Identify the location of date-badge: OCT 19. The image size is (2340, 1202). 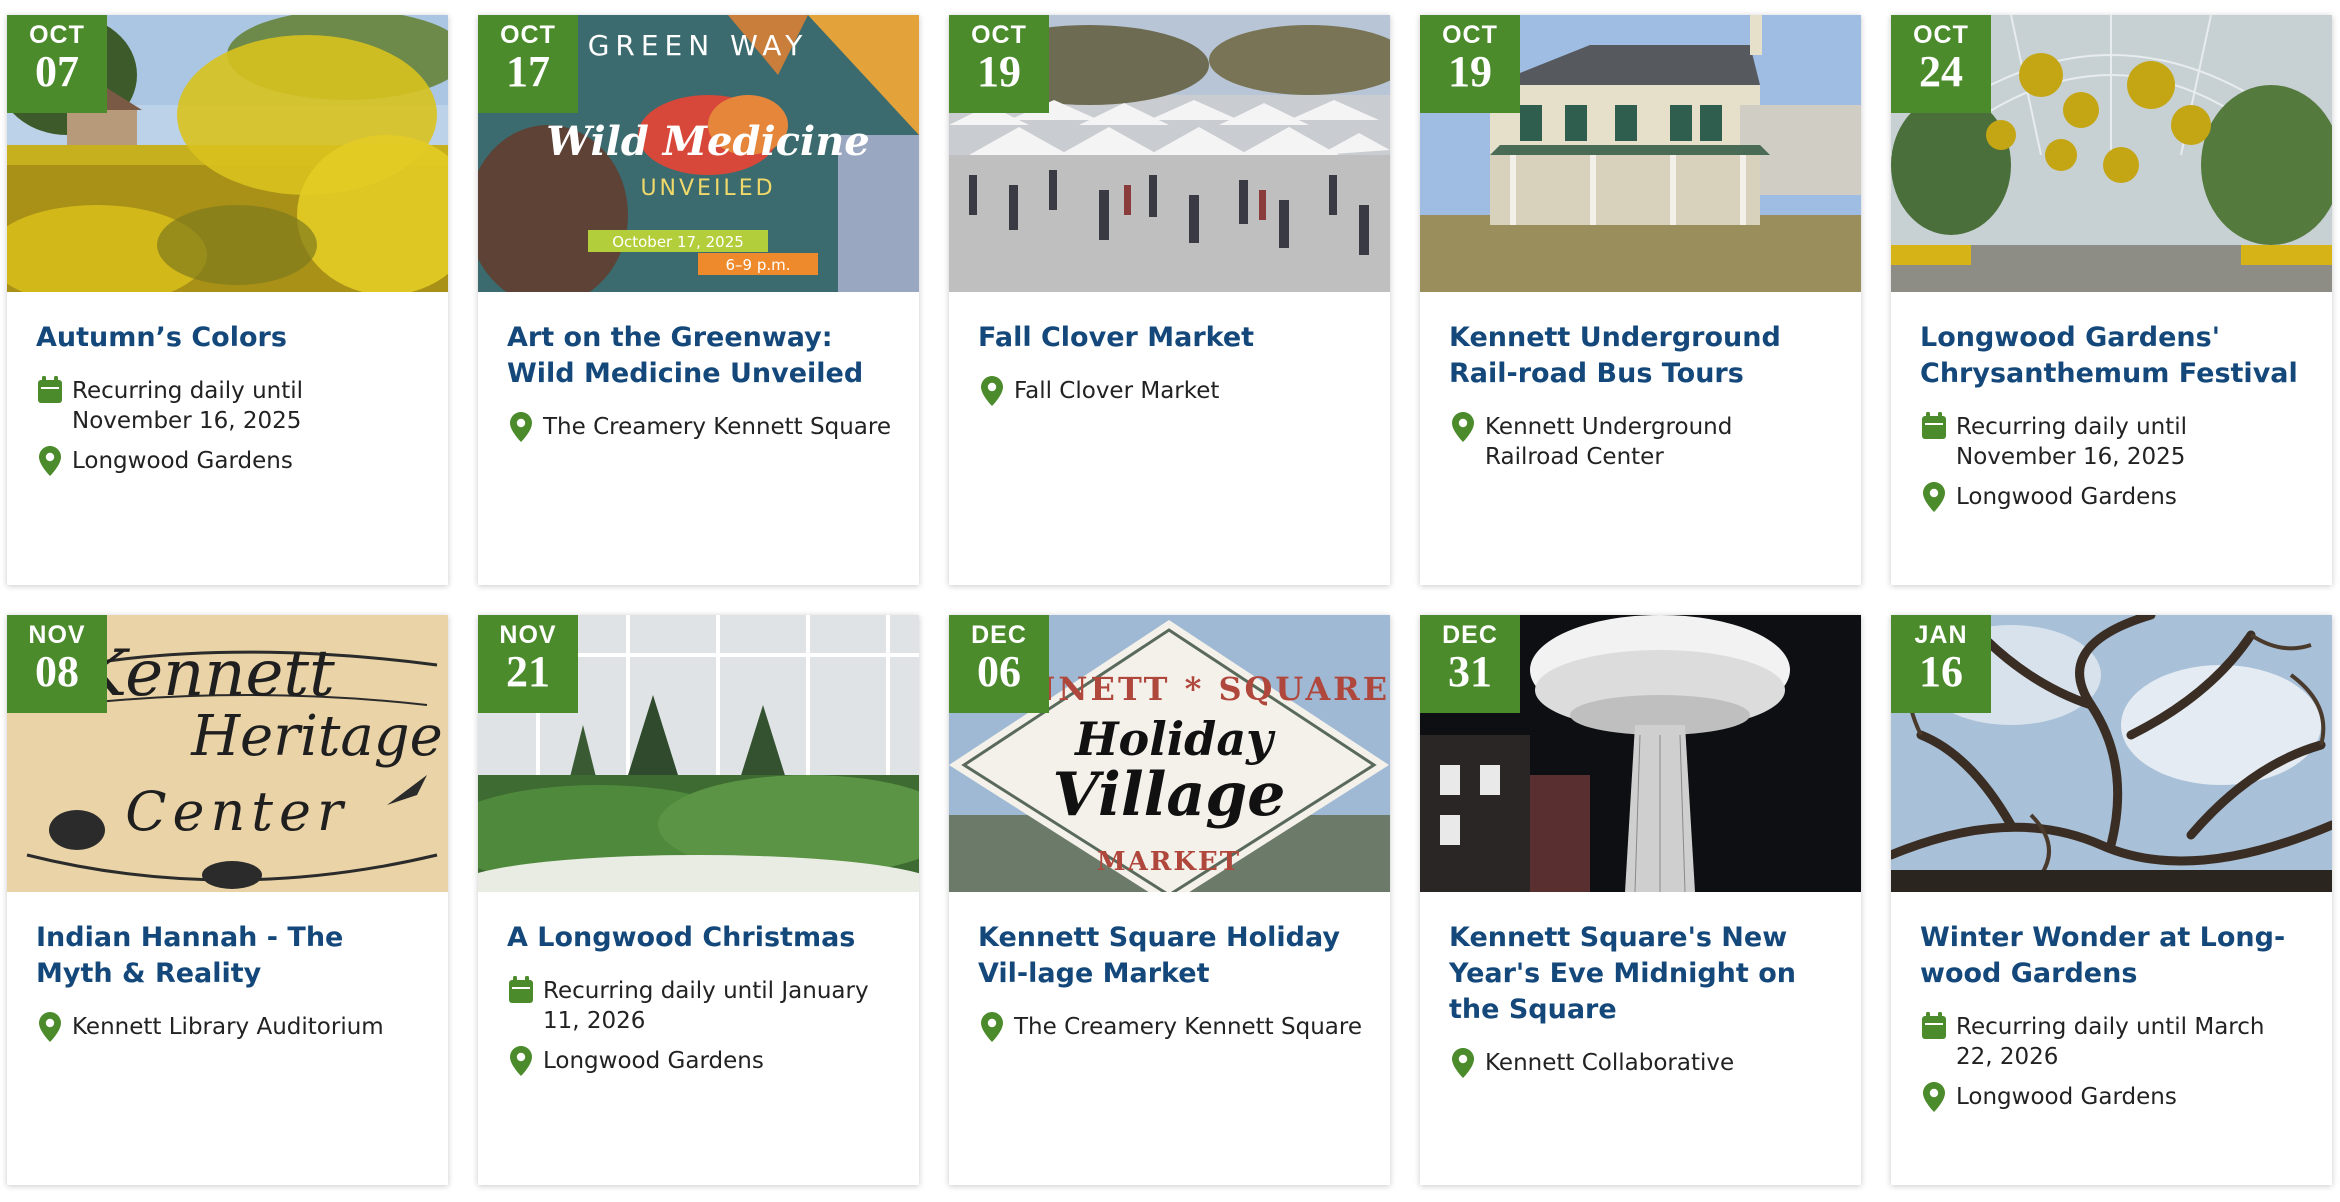
(999, 64).